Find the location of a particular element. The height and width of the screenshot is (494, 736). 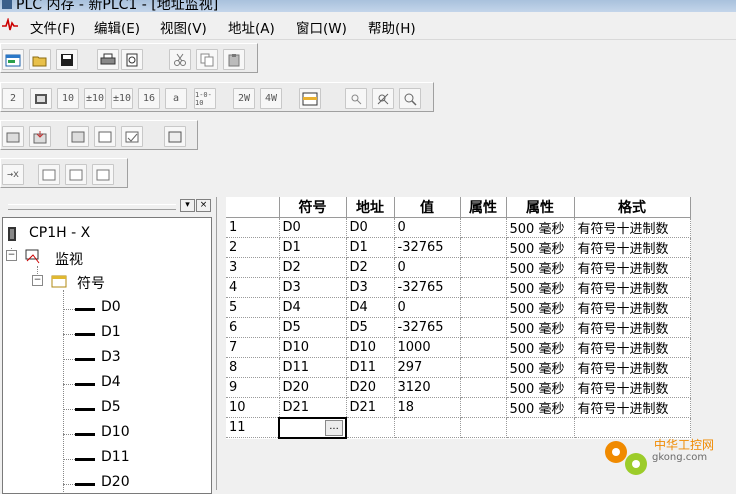

cell-address is located at coordinates (370, 427).